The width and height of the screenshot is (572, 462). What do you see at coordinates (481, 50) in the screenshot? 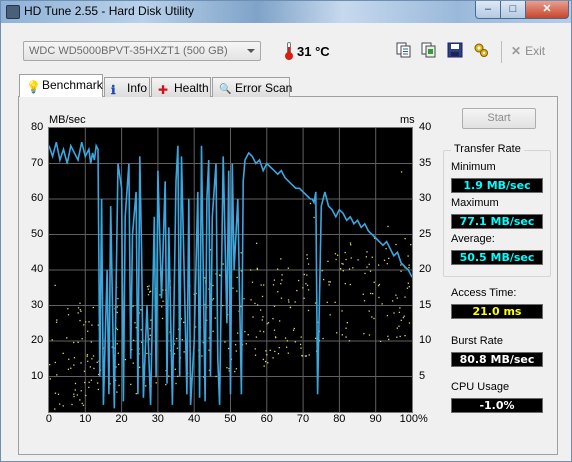
I see `options-icon` at bounding box center [481, 50].